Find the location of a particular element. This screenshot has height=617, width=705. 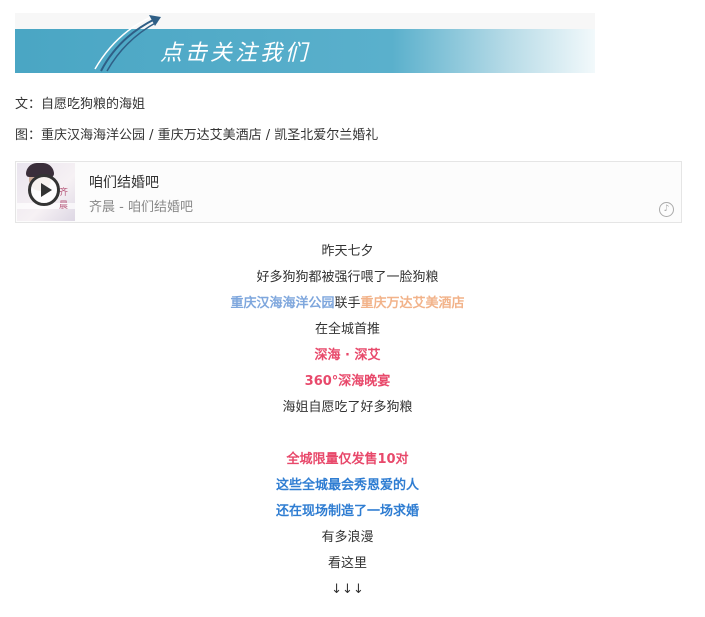

follow-us-banner: 点击关注我们 is located at coordinates (305, 43).